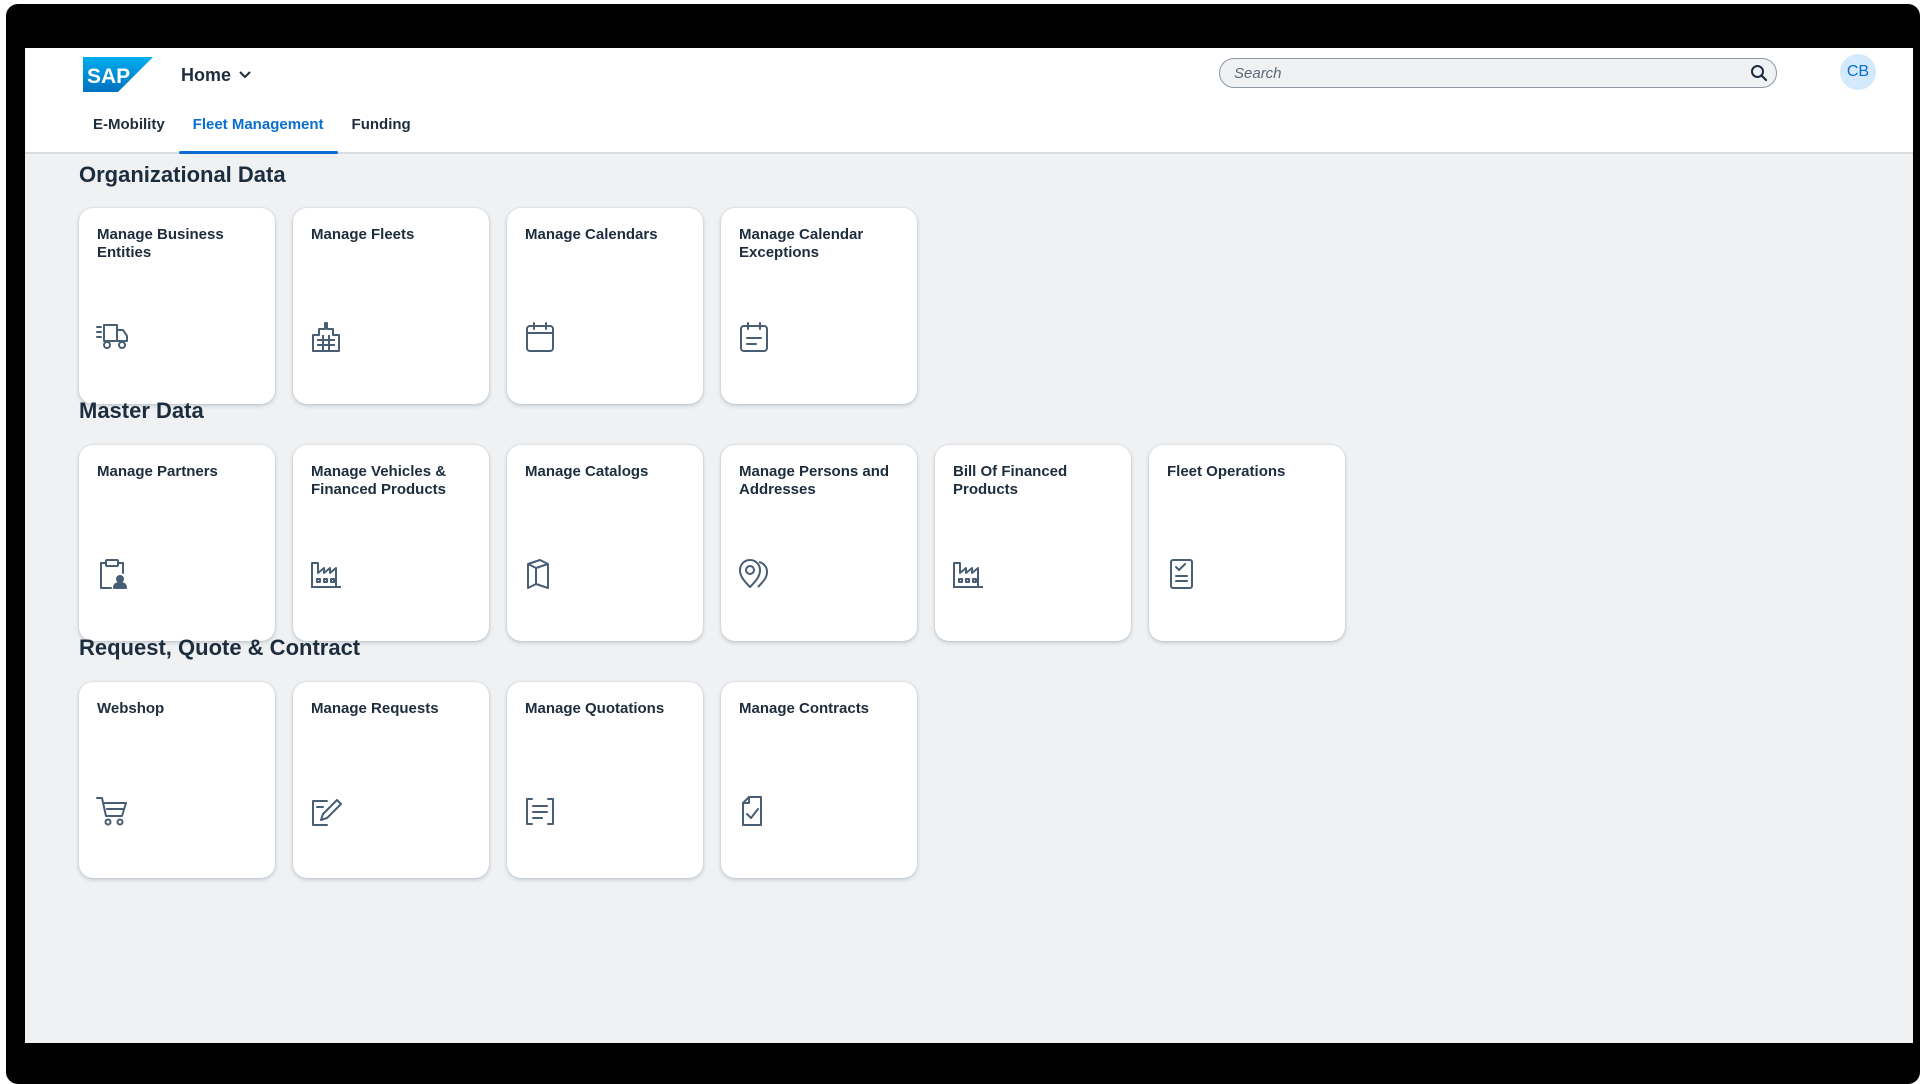 The height and width of the screenshot is (1084, 1926). What do you see at coordinates (177, 306) in the screenshot?
I see `tile-manage-business-entities: Manage Business Entities` at bounding box center [177, 306].